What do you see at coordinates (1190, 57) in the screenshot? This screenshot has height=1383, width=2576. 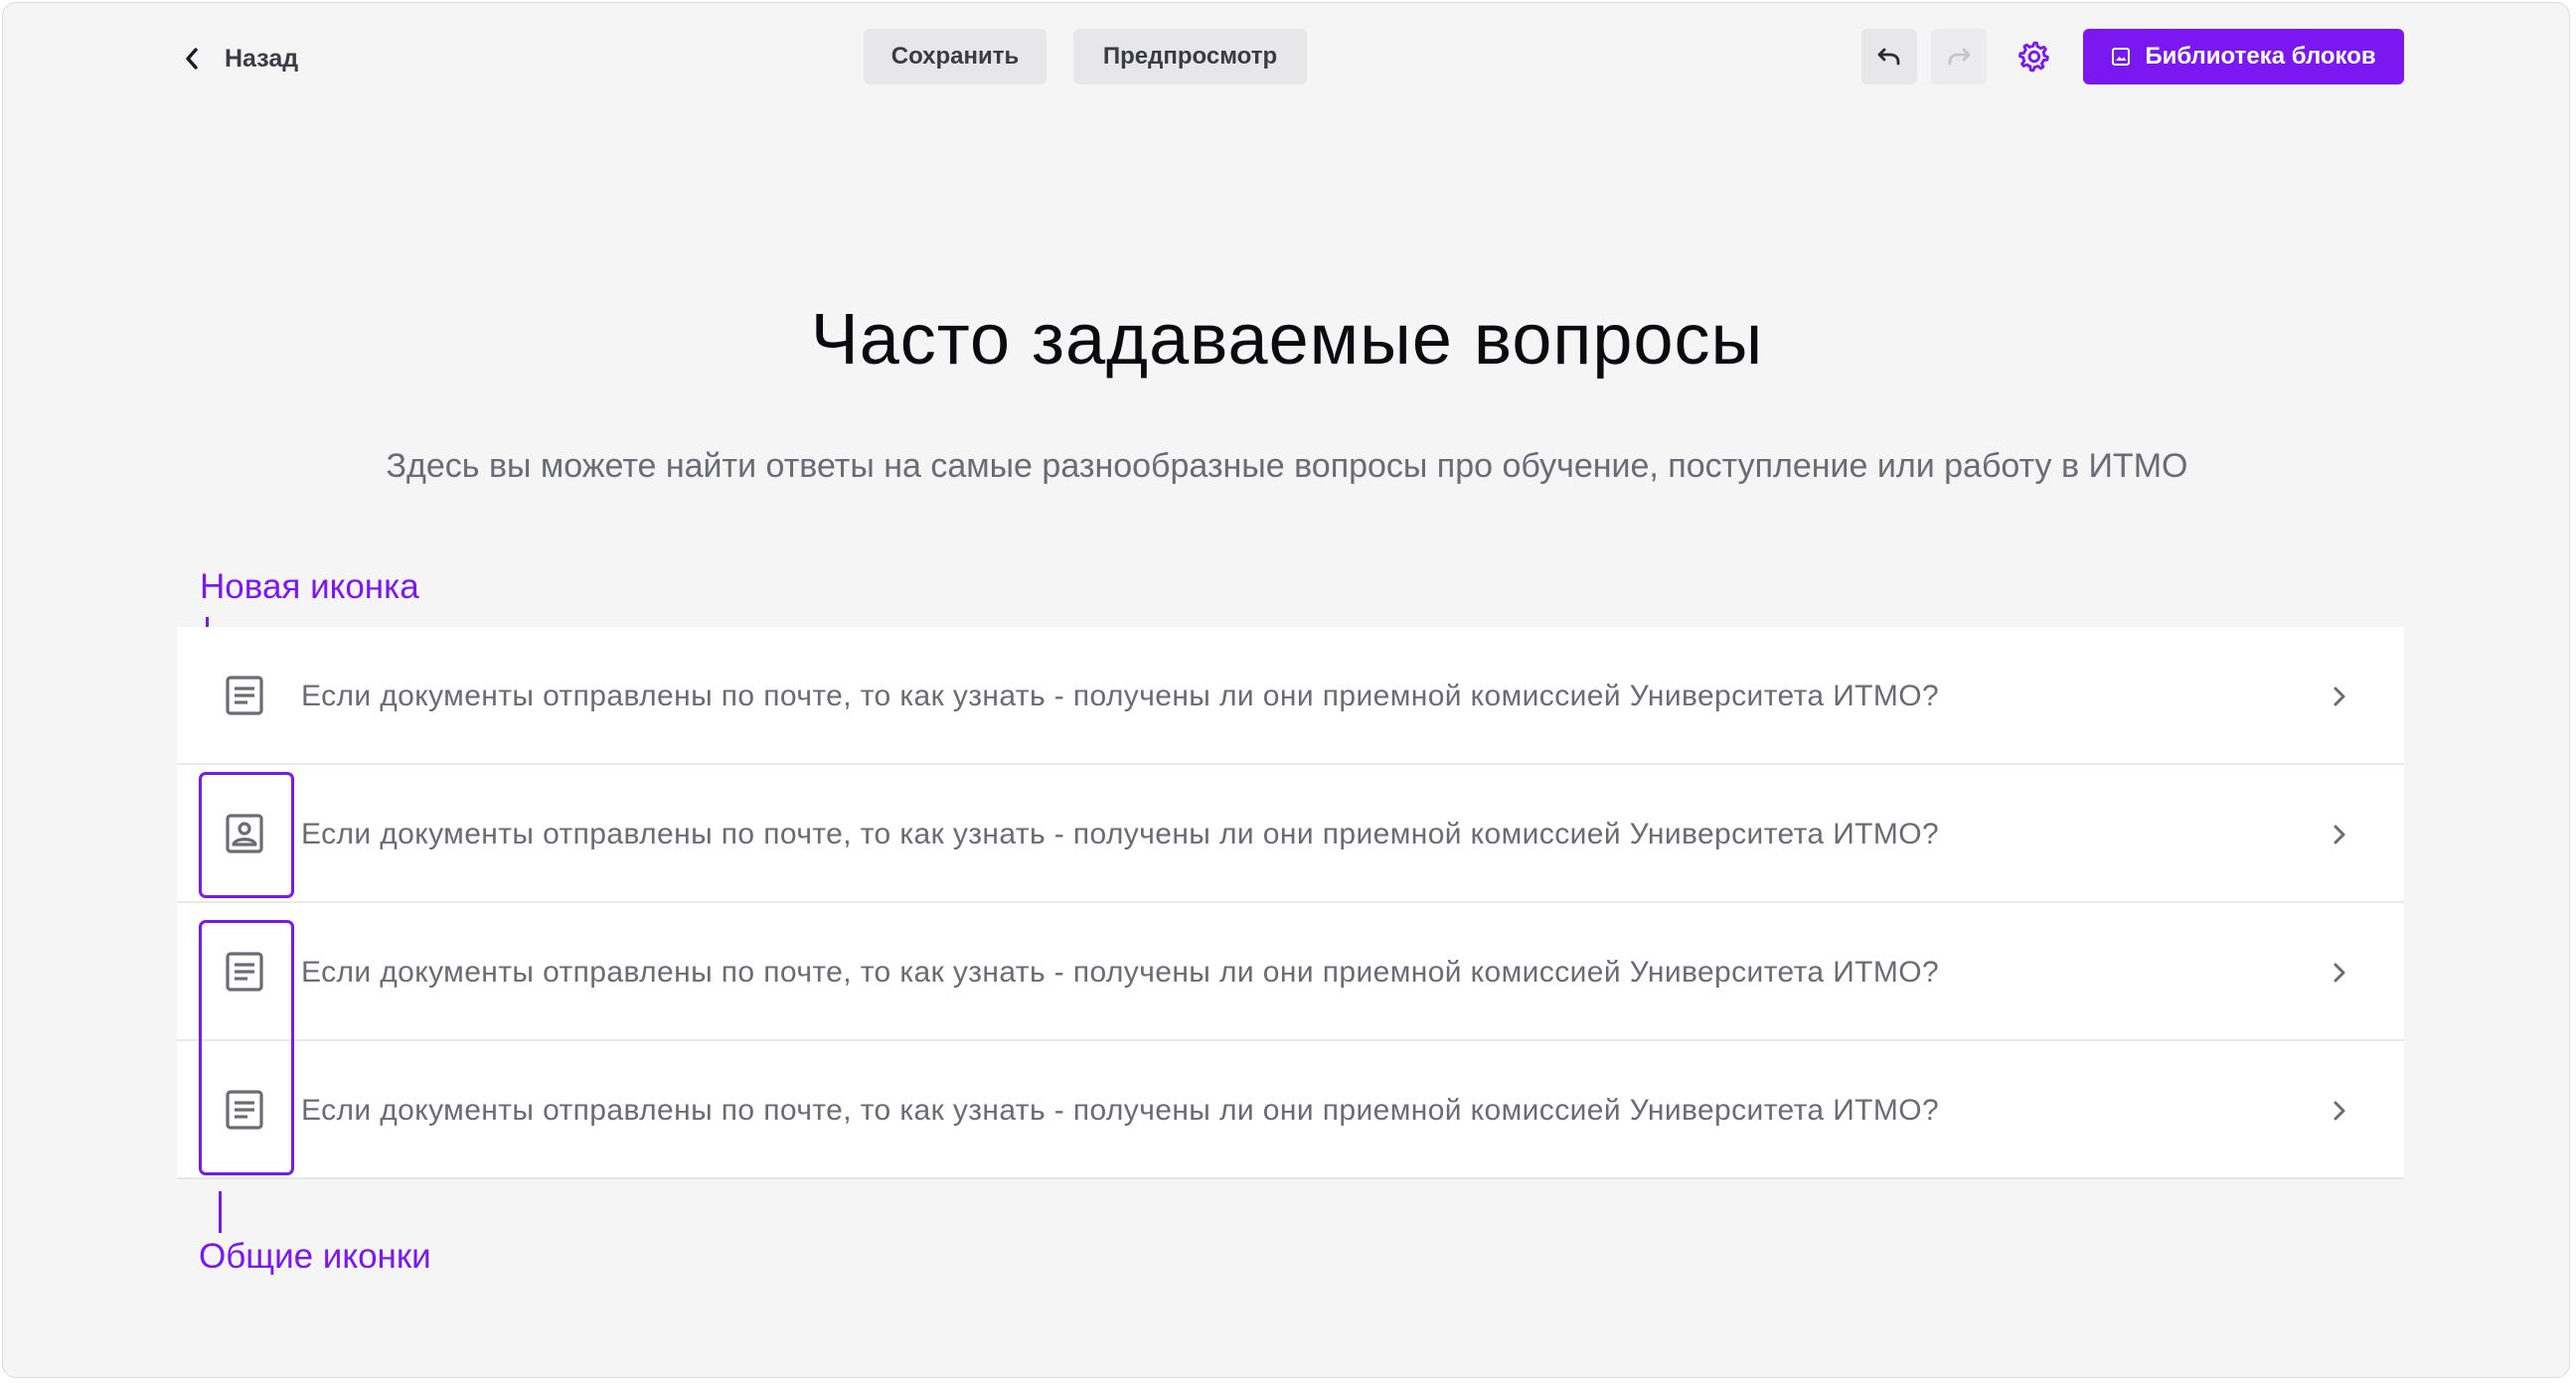 I see `preview-button: Предпросмотр` at bounding box center [1190, 57].